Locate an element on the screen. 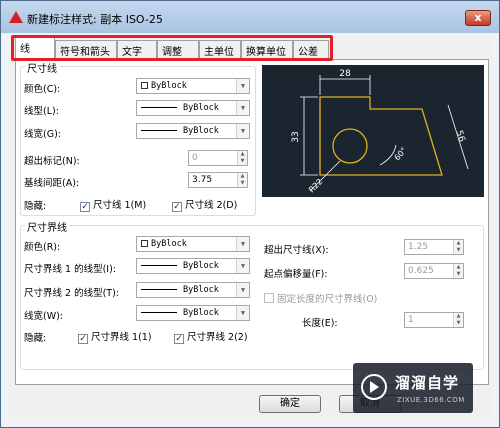 The image size is (500, 428). extline-lineweight-label: 线宽(W): is located at coordinates (44, 316).